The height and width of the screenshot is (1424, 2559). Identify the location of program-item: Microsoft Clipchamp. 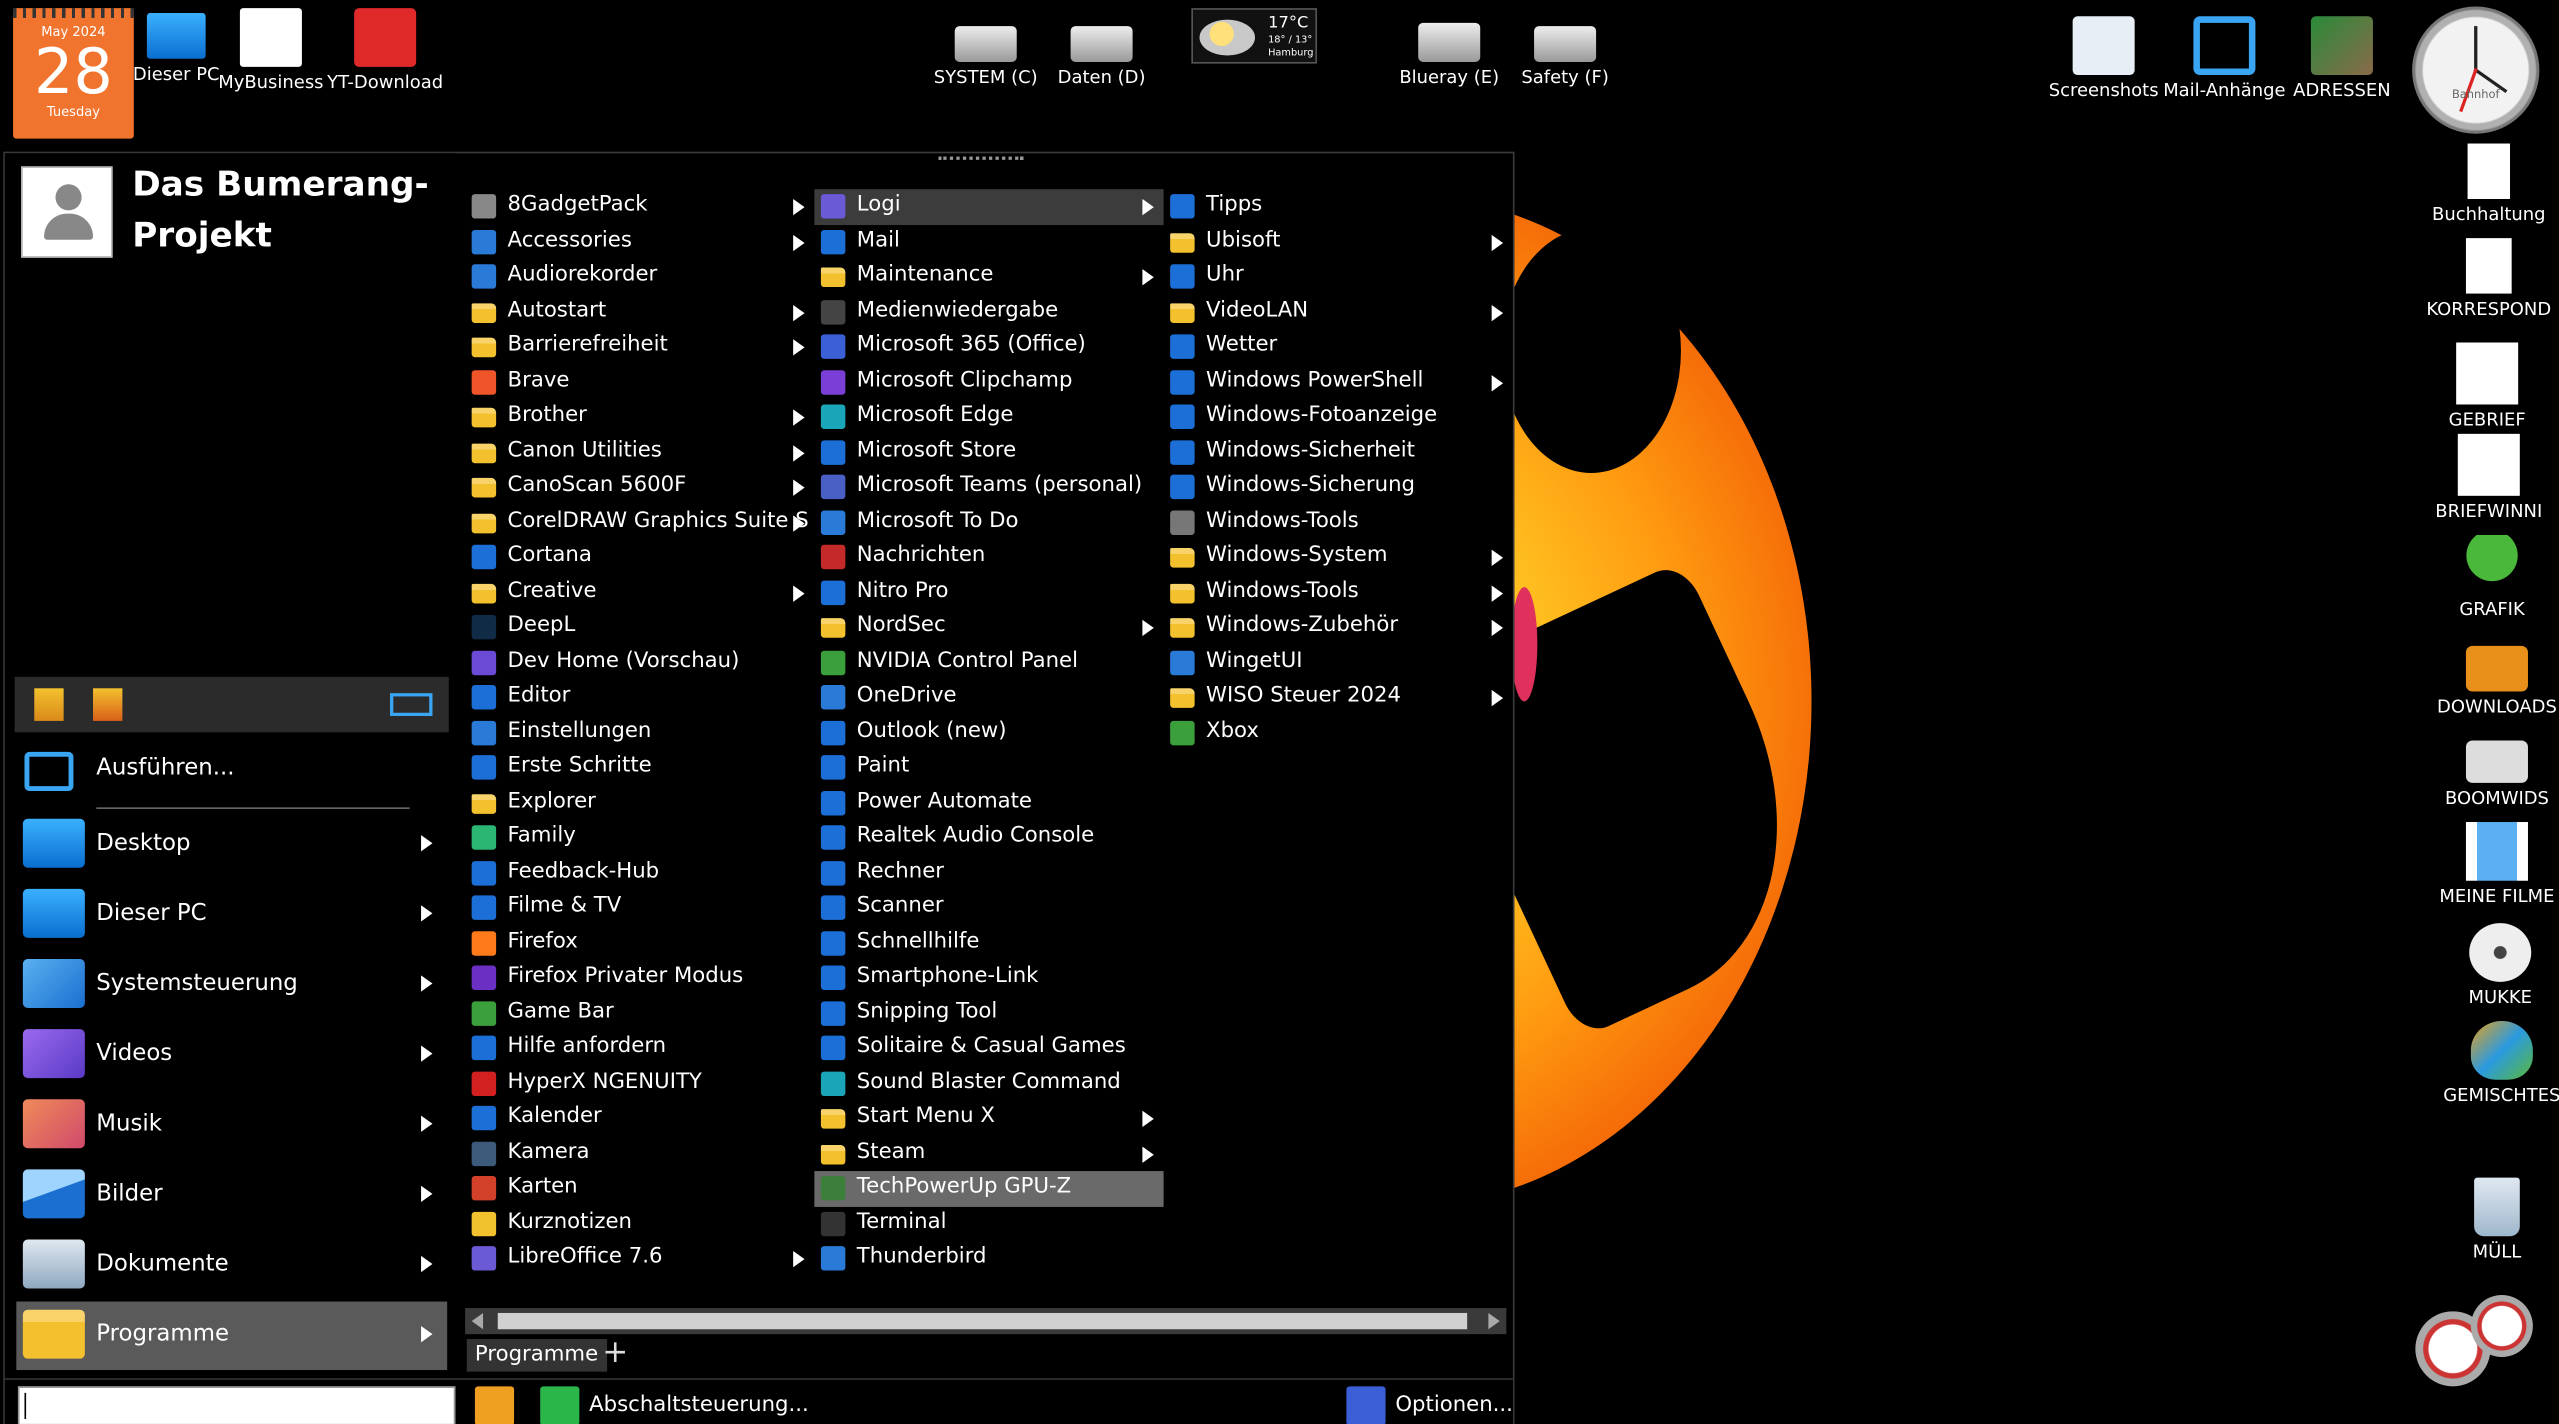
(988, 382).